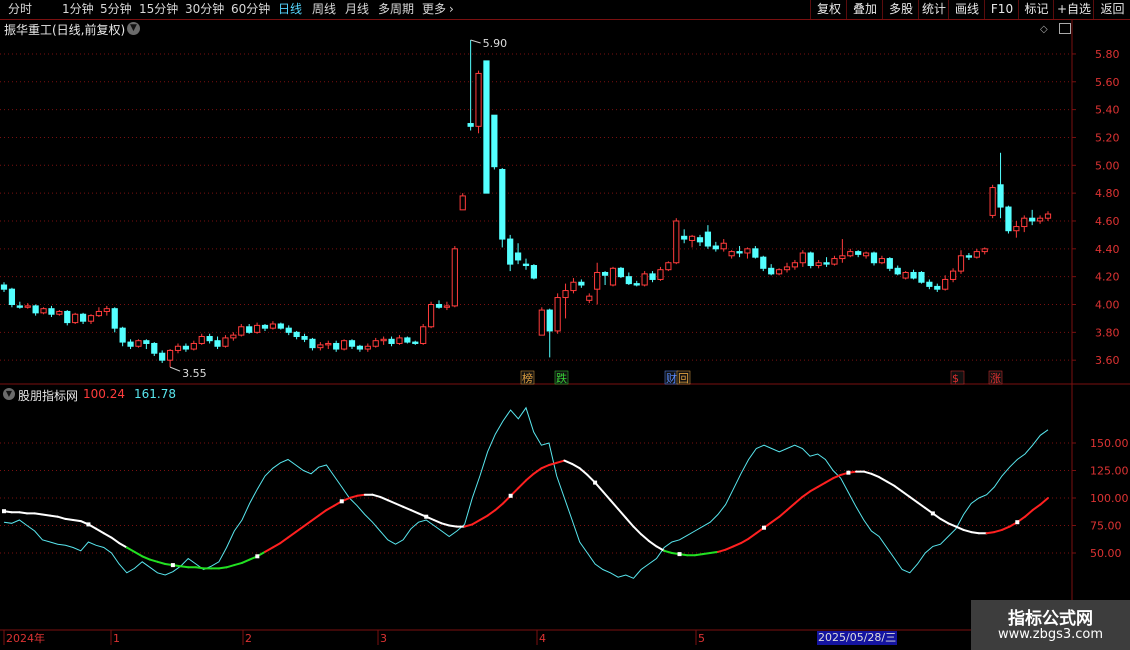 This screenshot has height=650, width=1130. What do you see at coordinates (1107, 82) in the screenshot?
I see `price-tick-label: 5.60` at bounding box center [1107, 82].